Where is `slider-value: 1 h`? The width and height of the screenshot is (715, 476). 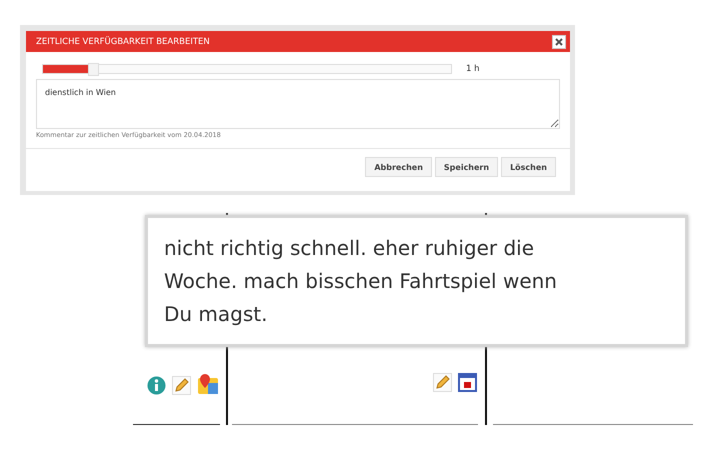 slider-value: 1 h is located at coordinates (473, 69).